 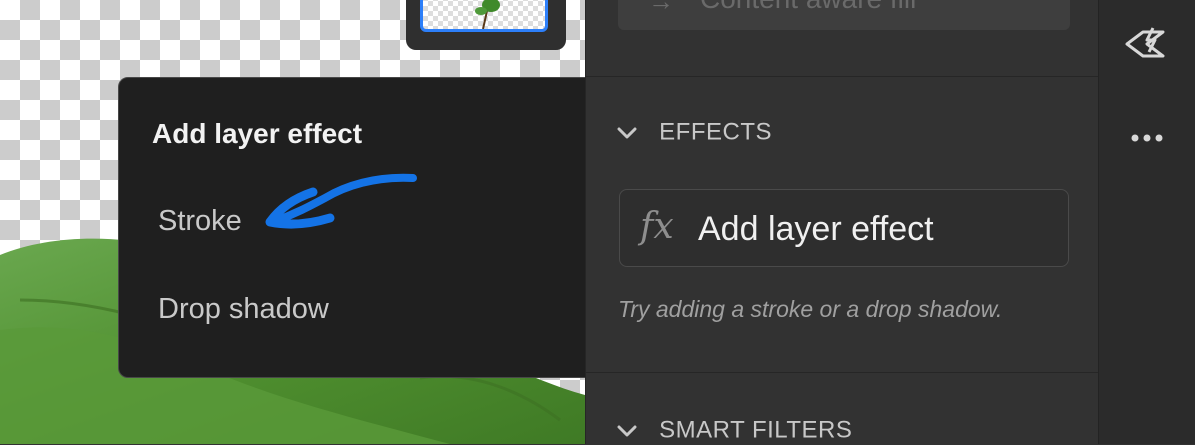 What do you see at coordinates (844, 15) in the screenshot?
I see `content-aware-fill-button: → Content aware fill` at bounding box center [844, 15].